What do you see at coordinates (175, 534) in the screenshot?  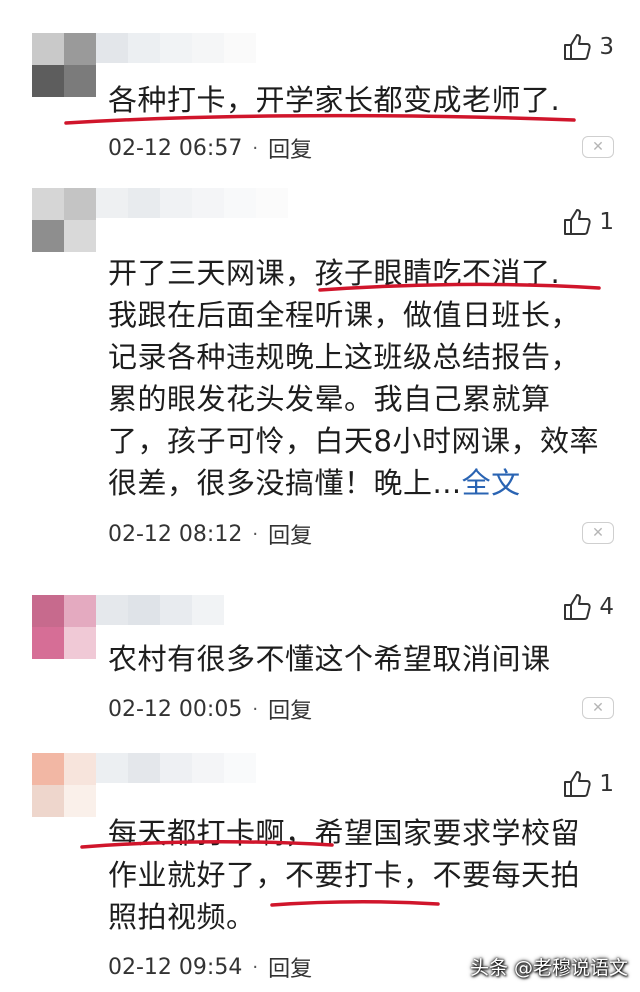 I see `timestamp: 02-12 08:12` at bounding box center [175, 534].